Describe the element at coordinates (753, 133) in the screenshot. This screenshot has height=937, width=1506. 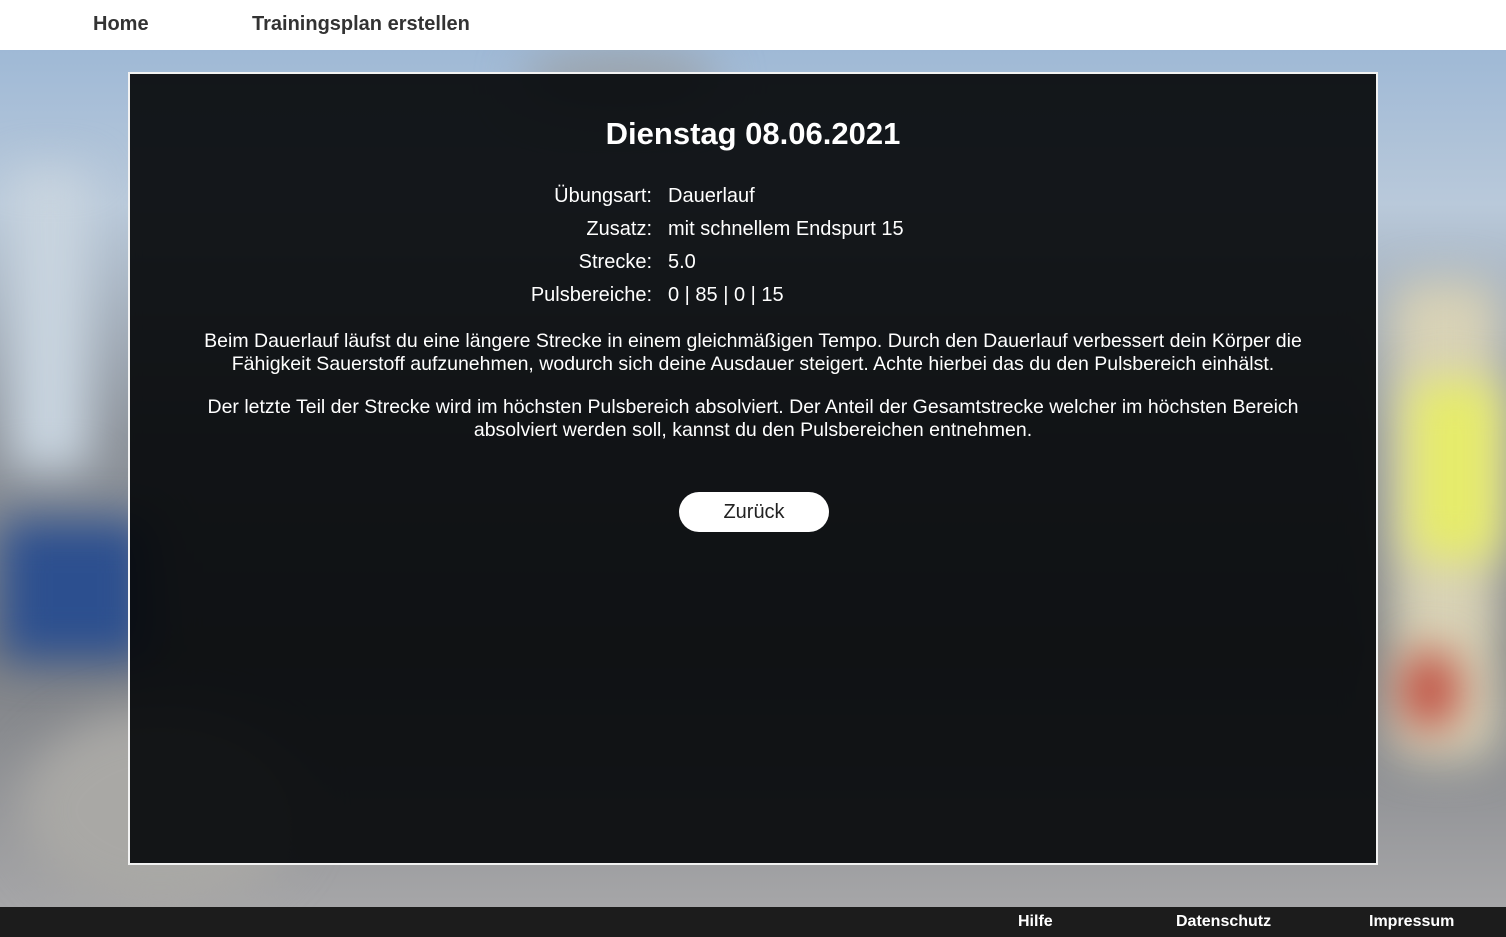
I see `page-title: Dienstag 08.06.2021` at that location.